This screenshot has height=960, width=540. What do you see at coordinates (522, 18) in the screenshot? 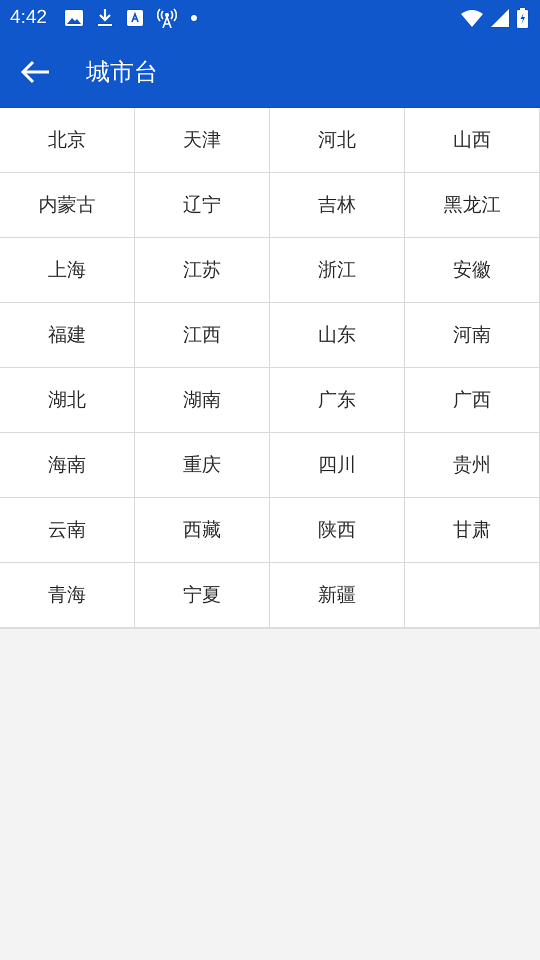
I see `battery-icon` at bounding box center [522, 18].